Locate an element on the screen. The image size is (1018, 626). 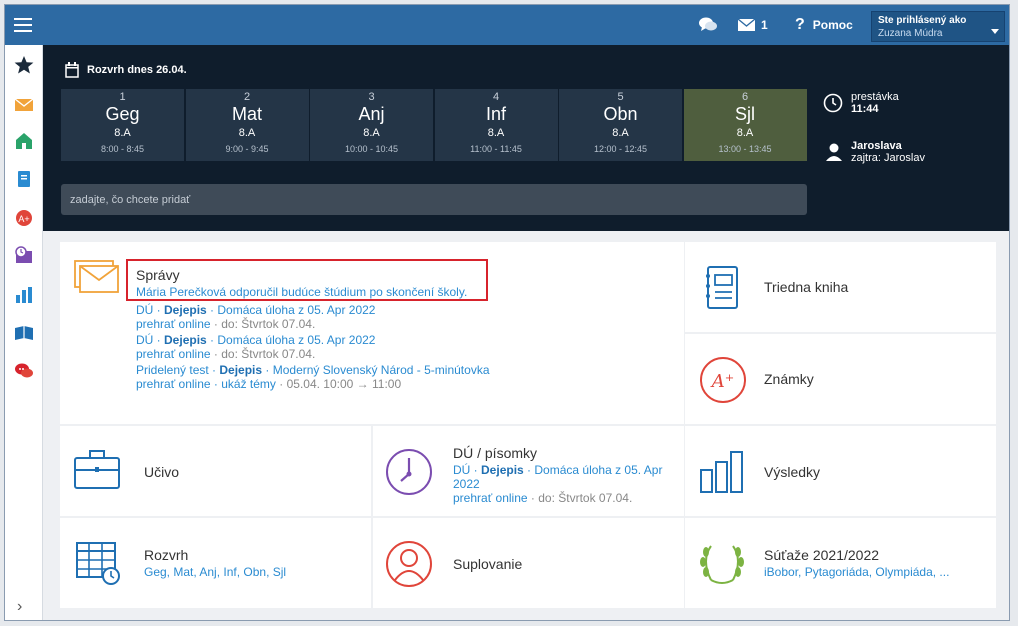
item-text: Moderný Slovenský Národ - 5-minútovka is located at coordinates (381, 370).